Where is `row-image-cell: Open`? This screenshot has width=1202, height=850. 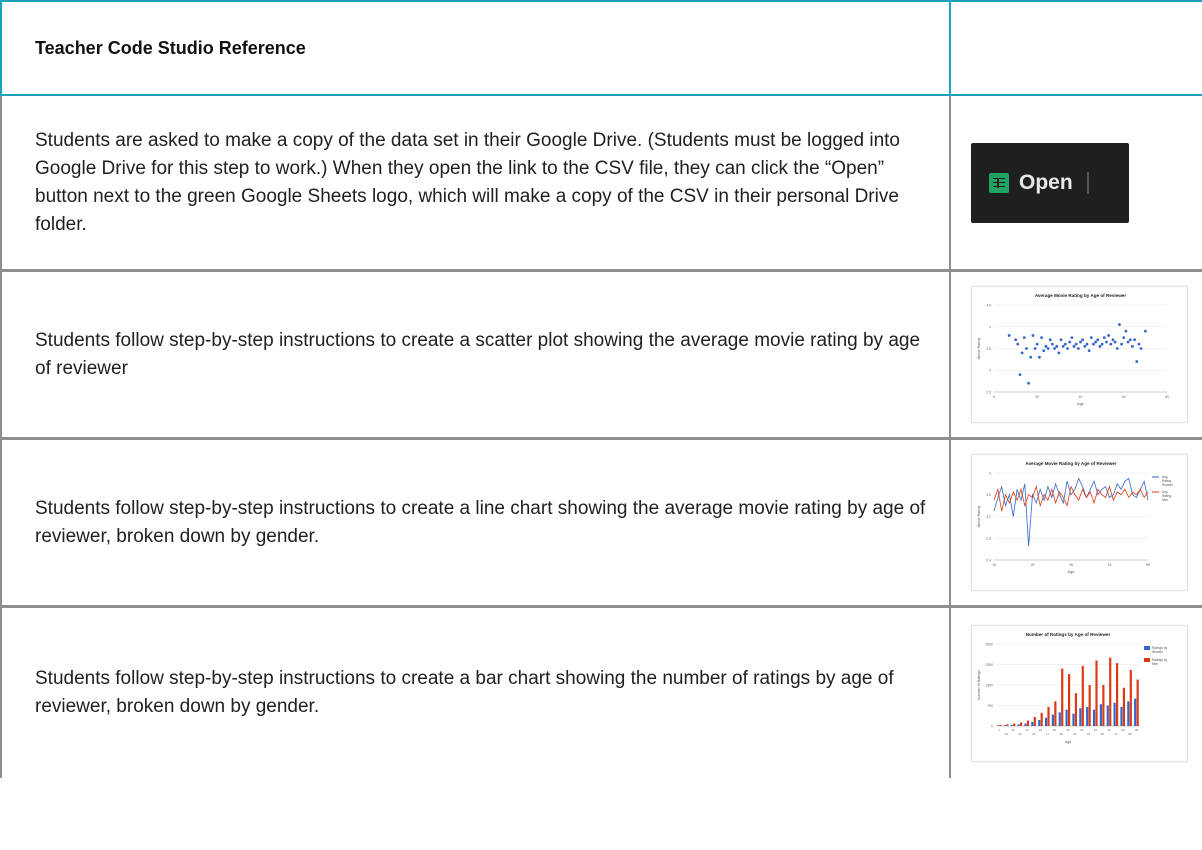
row-image-cell: Open is located at coordinates (1076, 183).